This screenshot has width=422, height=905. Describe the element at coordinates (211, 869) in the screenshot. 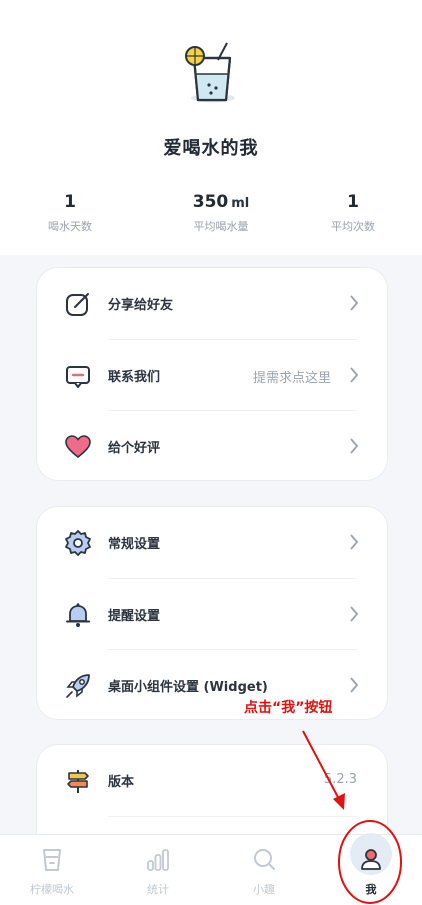

I see `bottom-tab-bar: 柠檬喝水 统计 小趣 我` at that location.